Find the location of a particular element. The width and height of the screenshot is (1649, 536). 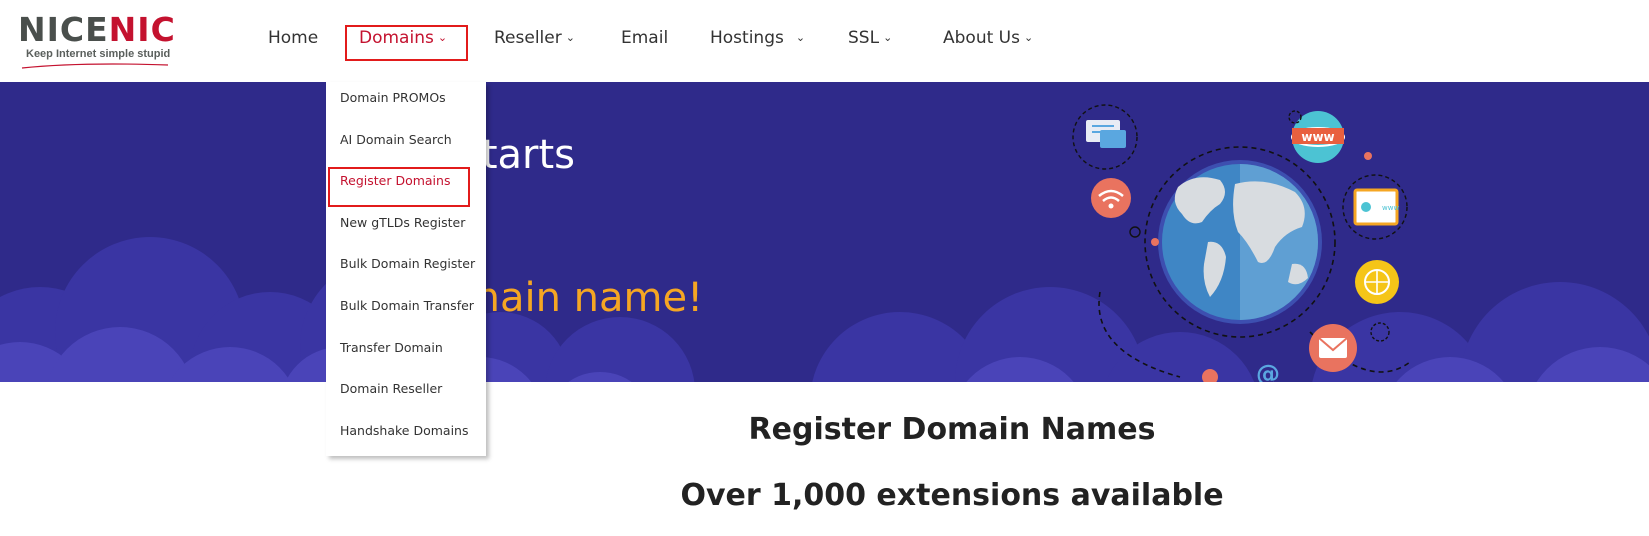

dropdown-item-domain-reseller: Domain Reseller is located at coordinates (391, 389).